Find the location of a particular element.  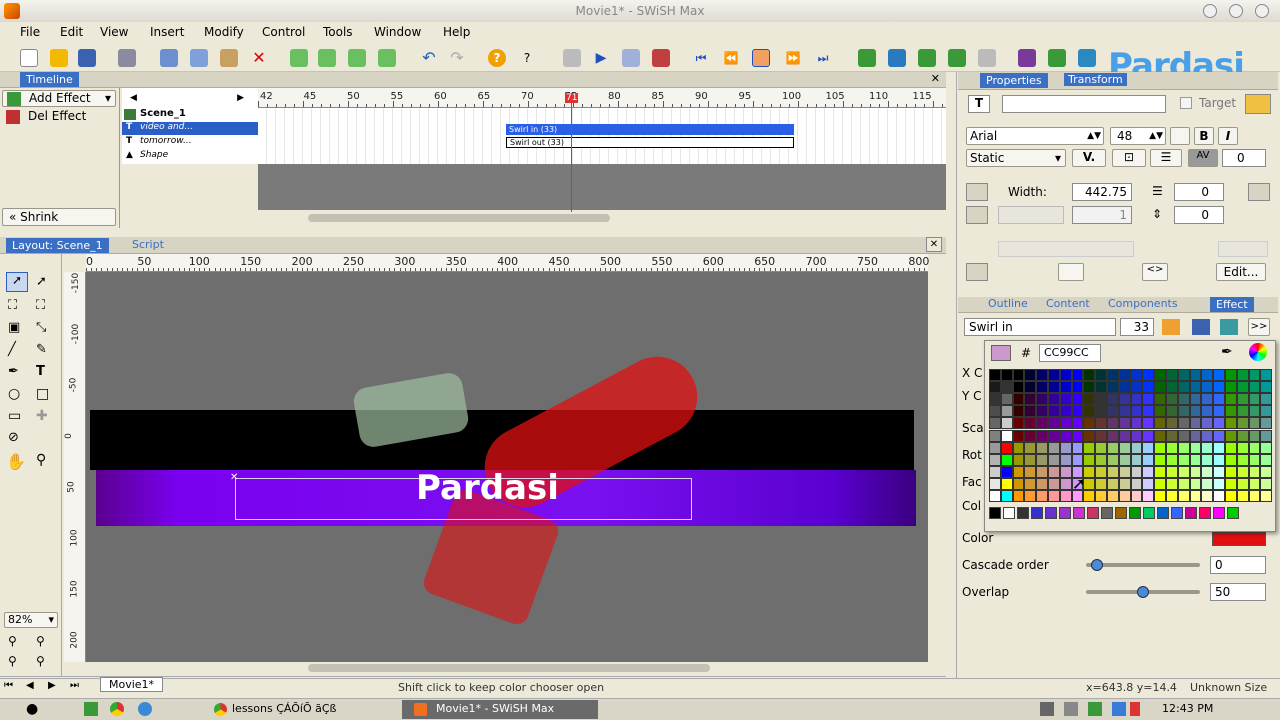

ie-icon is located at coordinates (145, 709).